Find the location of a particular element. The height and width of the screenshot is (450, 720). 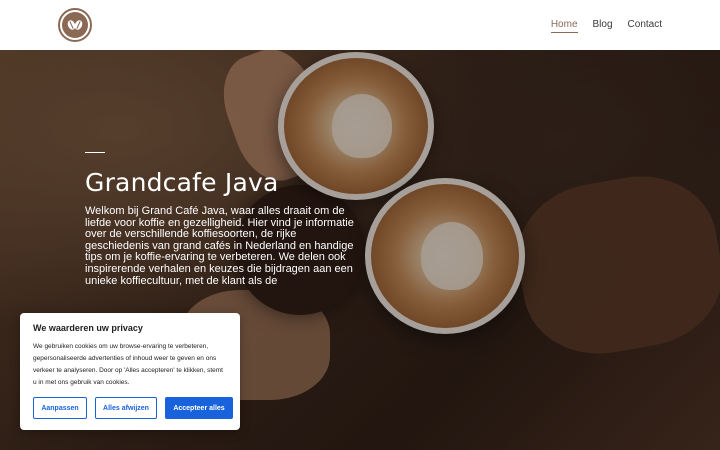

coffee-beans-icon is located at coordinates (75, 25).